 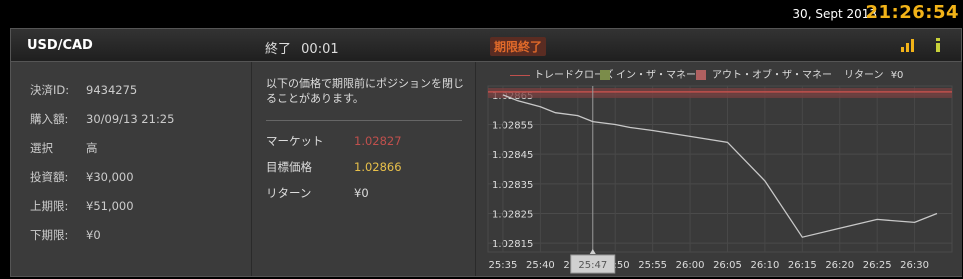 What do you see at coordinates (908, 45) in the screenshot?
I see `bar-chart-icon` at bounding box center [908, 45].